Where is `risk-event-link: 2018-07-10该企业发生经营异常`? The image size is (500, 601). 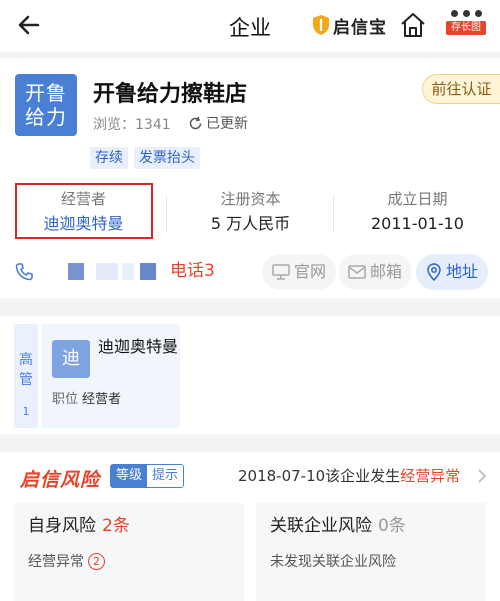 risk-event-link: 2018-07-10该企业发生经营异常 is located at coordinates (349, 476).